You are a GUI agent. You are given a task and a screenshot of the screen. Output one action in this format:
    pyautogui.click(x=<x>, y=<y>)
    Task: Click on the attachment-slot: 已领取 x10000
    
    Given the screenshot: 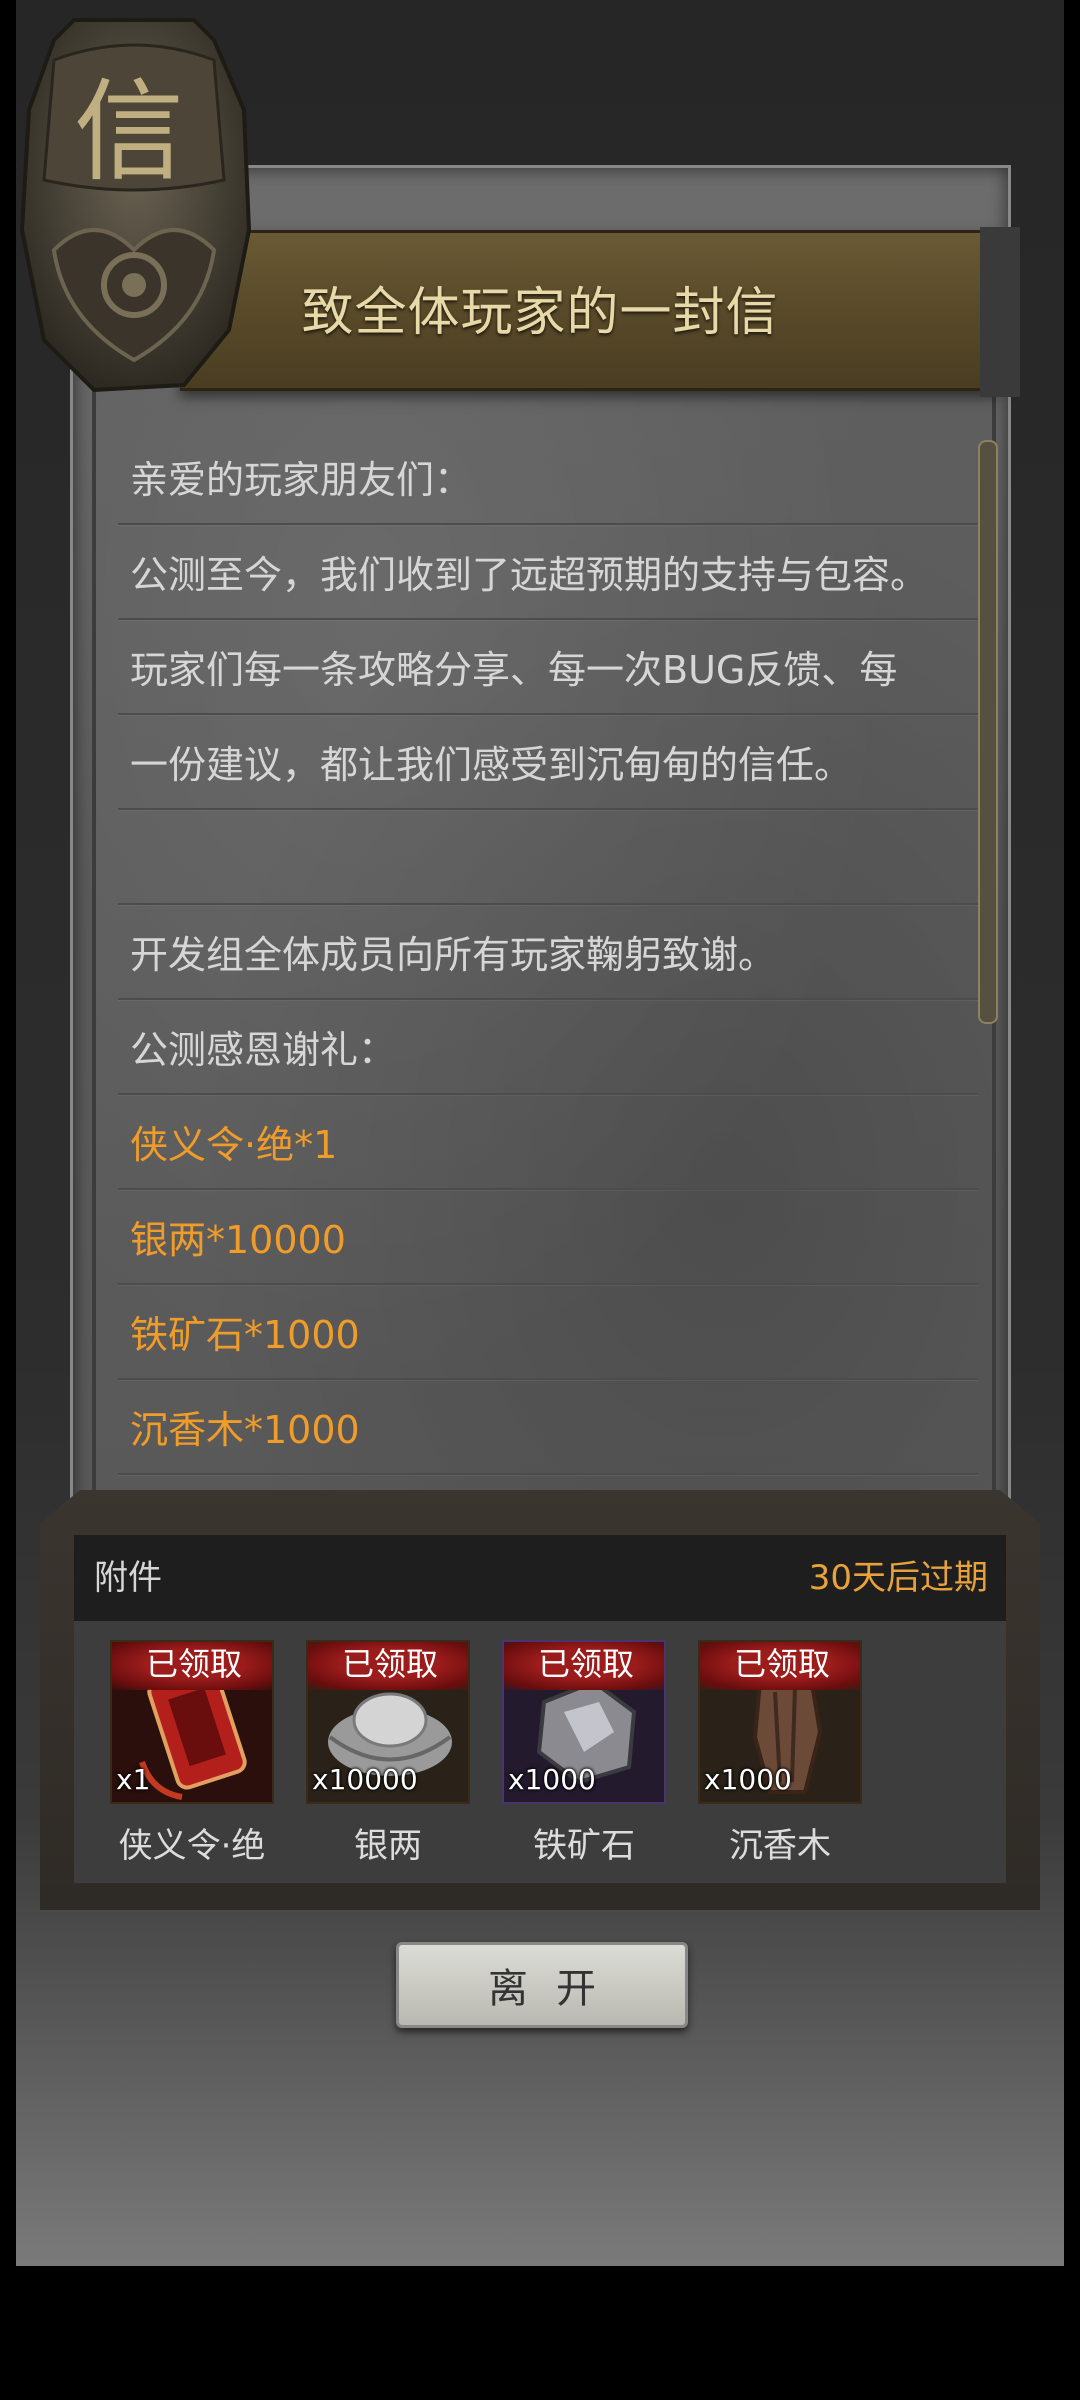 What is the action you would take?
    pyautogui.click(x=388, y=1722)
    